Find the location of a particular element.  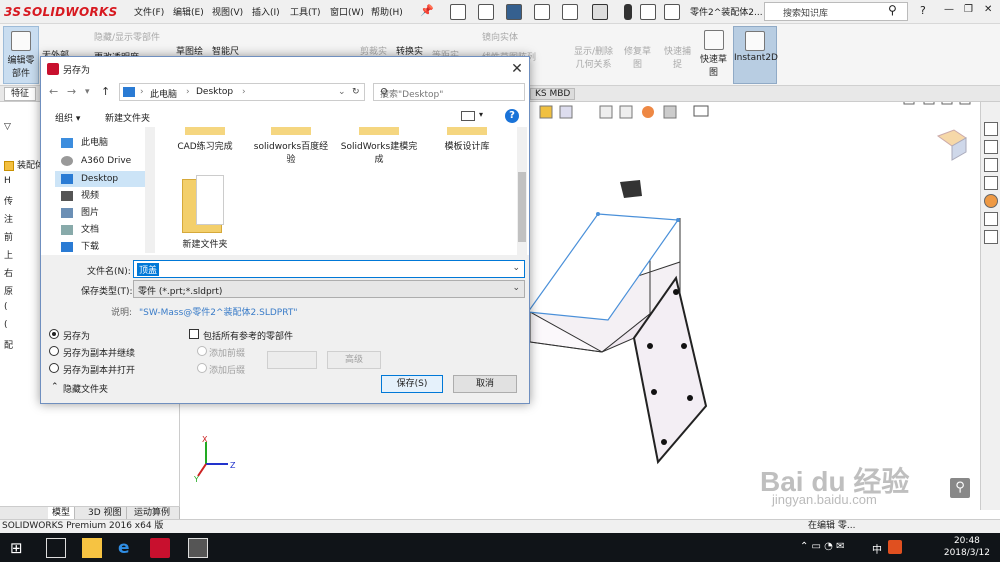

nav-scrollbar is located at coordinates (150, 190).